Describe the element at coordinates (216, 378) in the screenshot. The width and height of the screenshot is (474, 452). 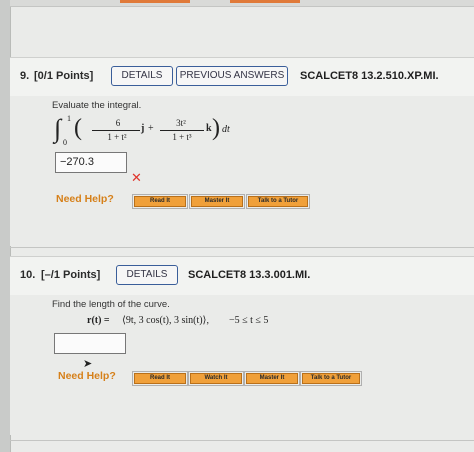
I see `watch-it-button: Watch It` at that location.